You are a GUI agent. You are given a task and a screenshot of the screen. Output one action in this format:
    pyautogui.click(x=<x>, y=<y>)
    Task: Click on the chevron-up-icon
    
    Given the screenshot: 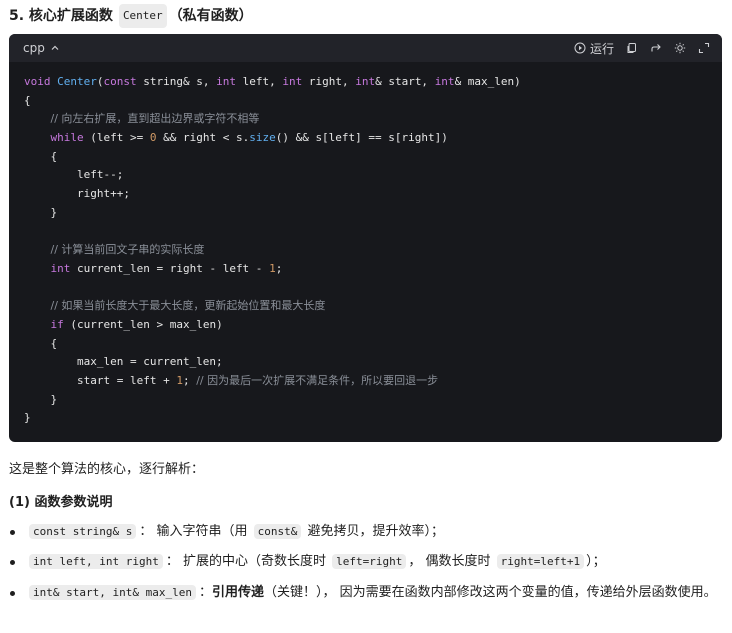 What is the action you would take?
    pyautogui.click(x=55, y=48)
    